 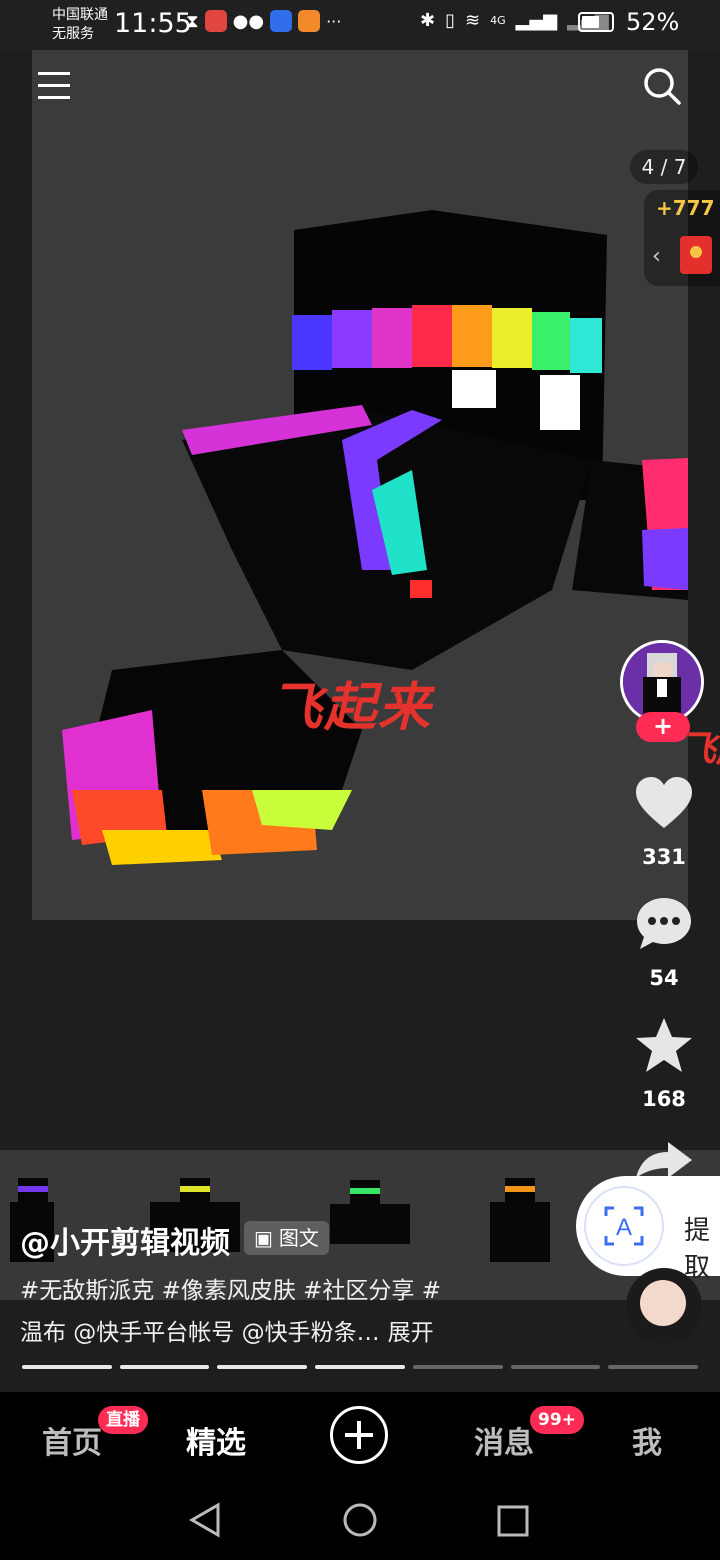 What do you see at coordinates (700, 749) in the screenshot?
I see `side-caption-text: 飞起` at bounding box center [700, 749].